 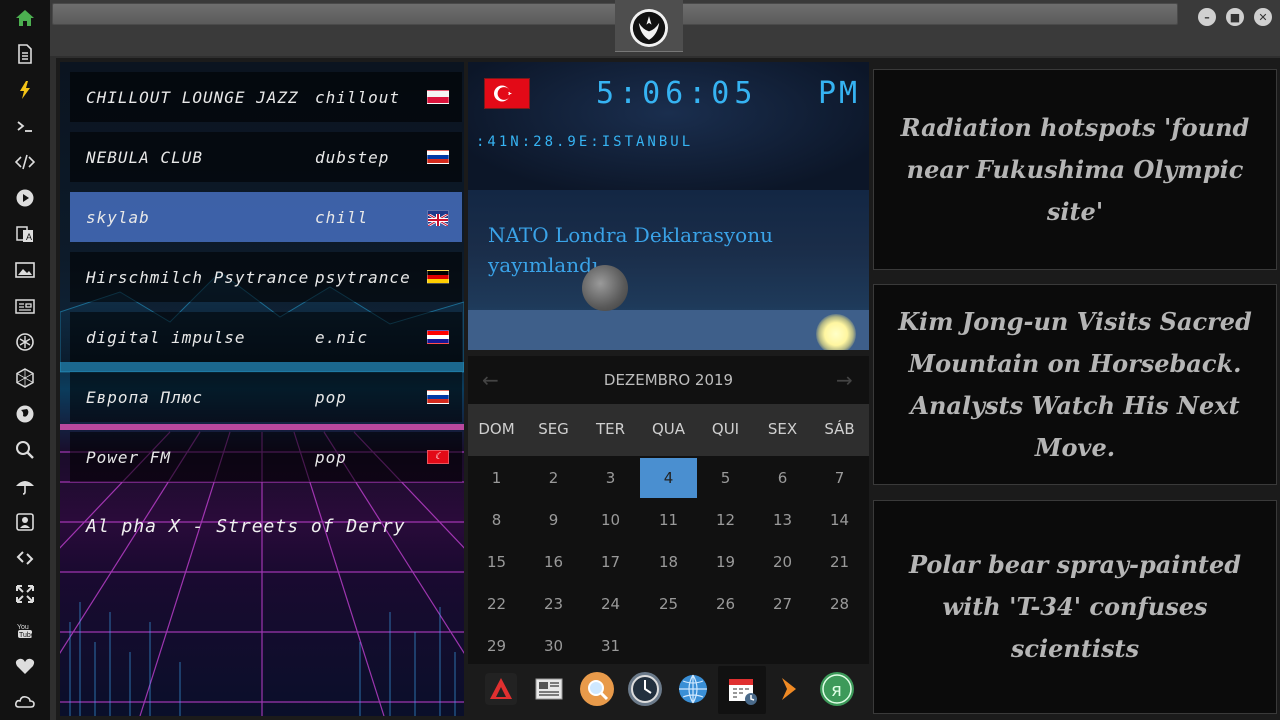 I want to click on yandex-icon: я, so click(x=837, y=689).